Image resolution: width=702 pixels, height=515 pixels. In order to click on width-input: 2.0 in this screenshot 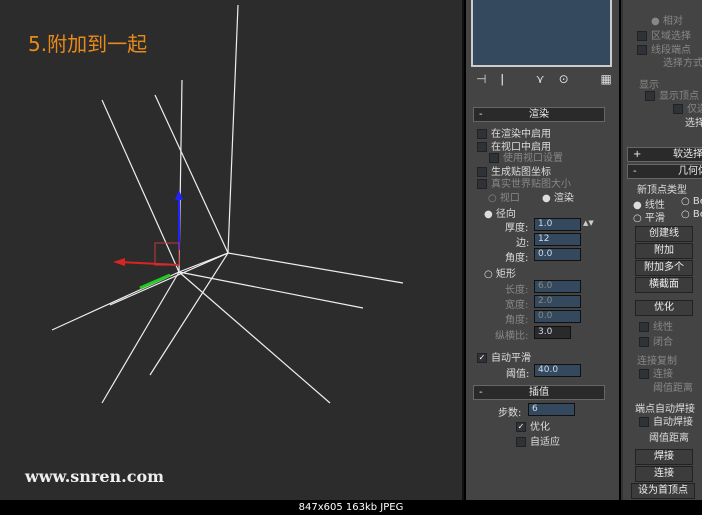, I will do `click(557, 301)`.